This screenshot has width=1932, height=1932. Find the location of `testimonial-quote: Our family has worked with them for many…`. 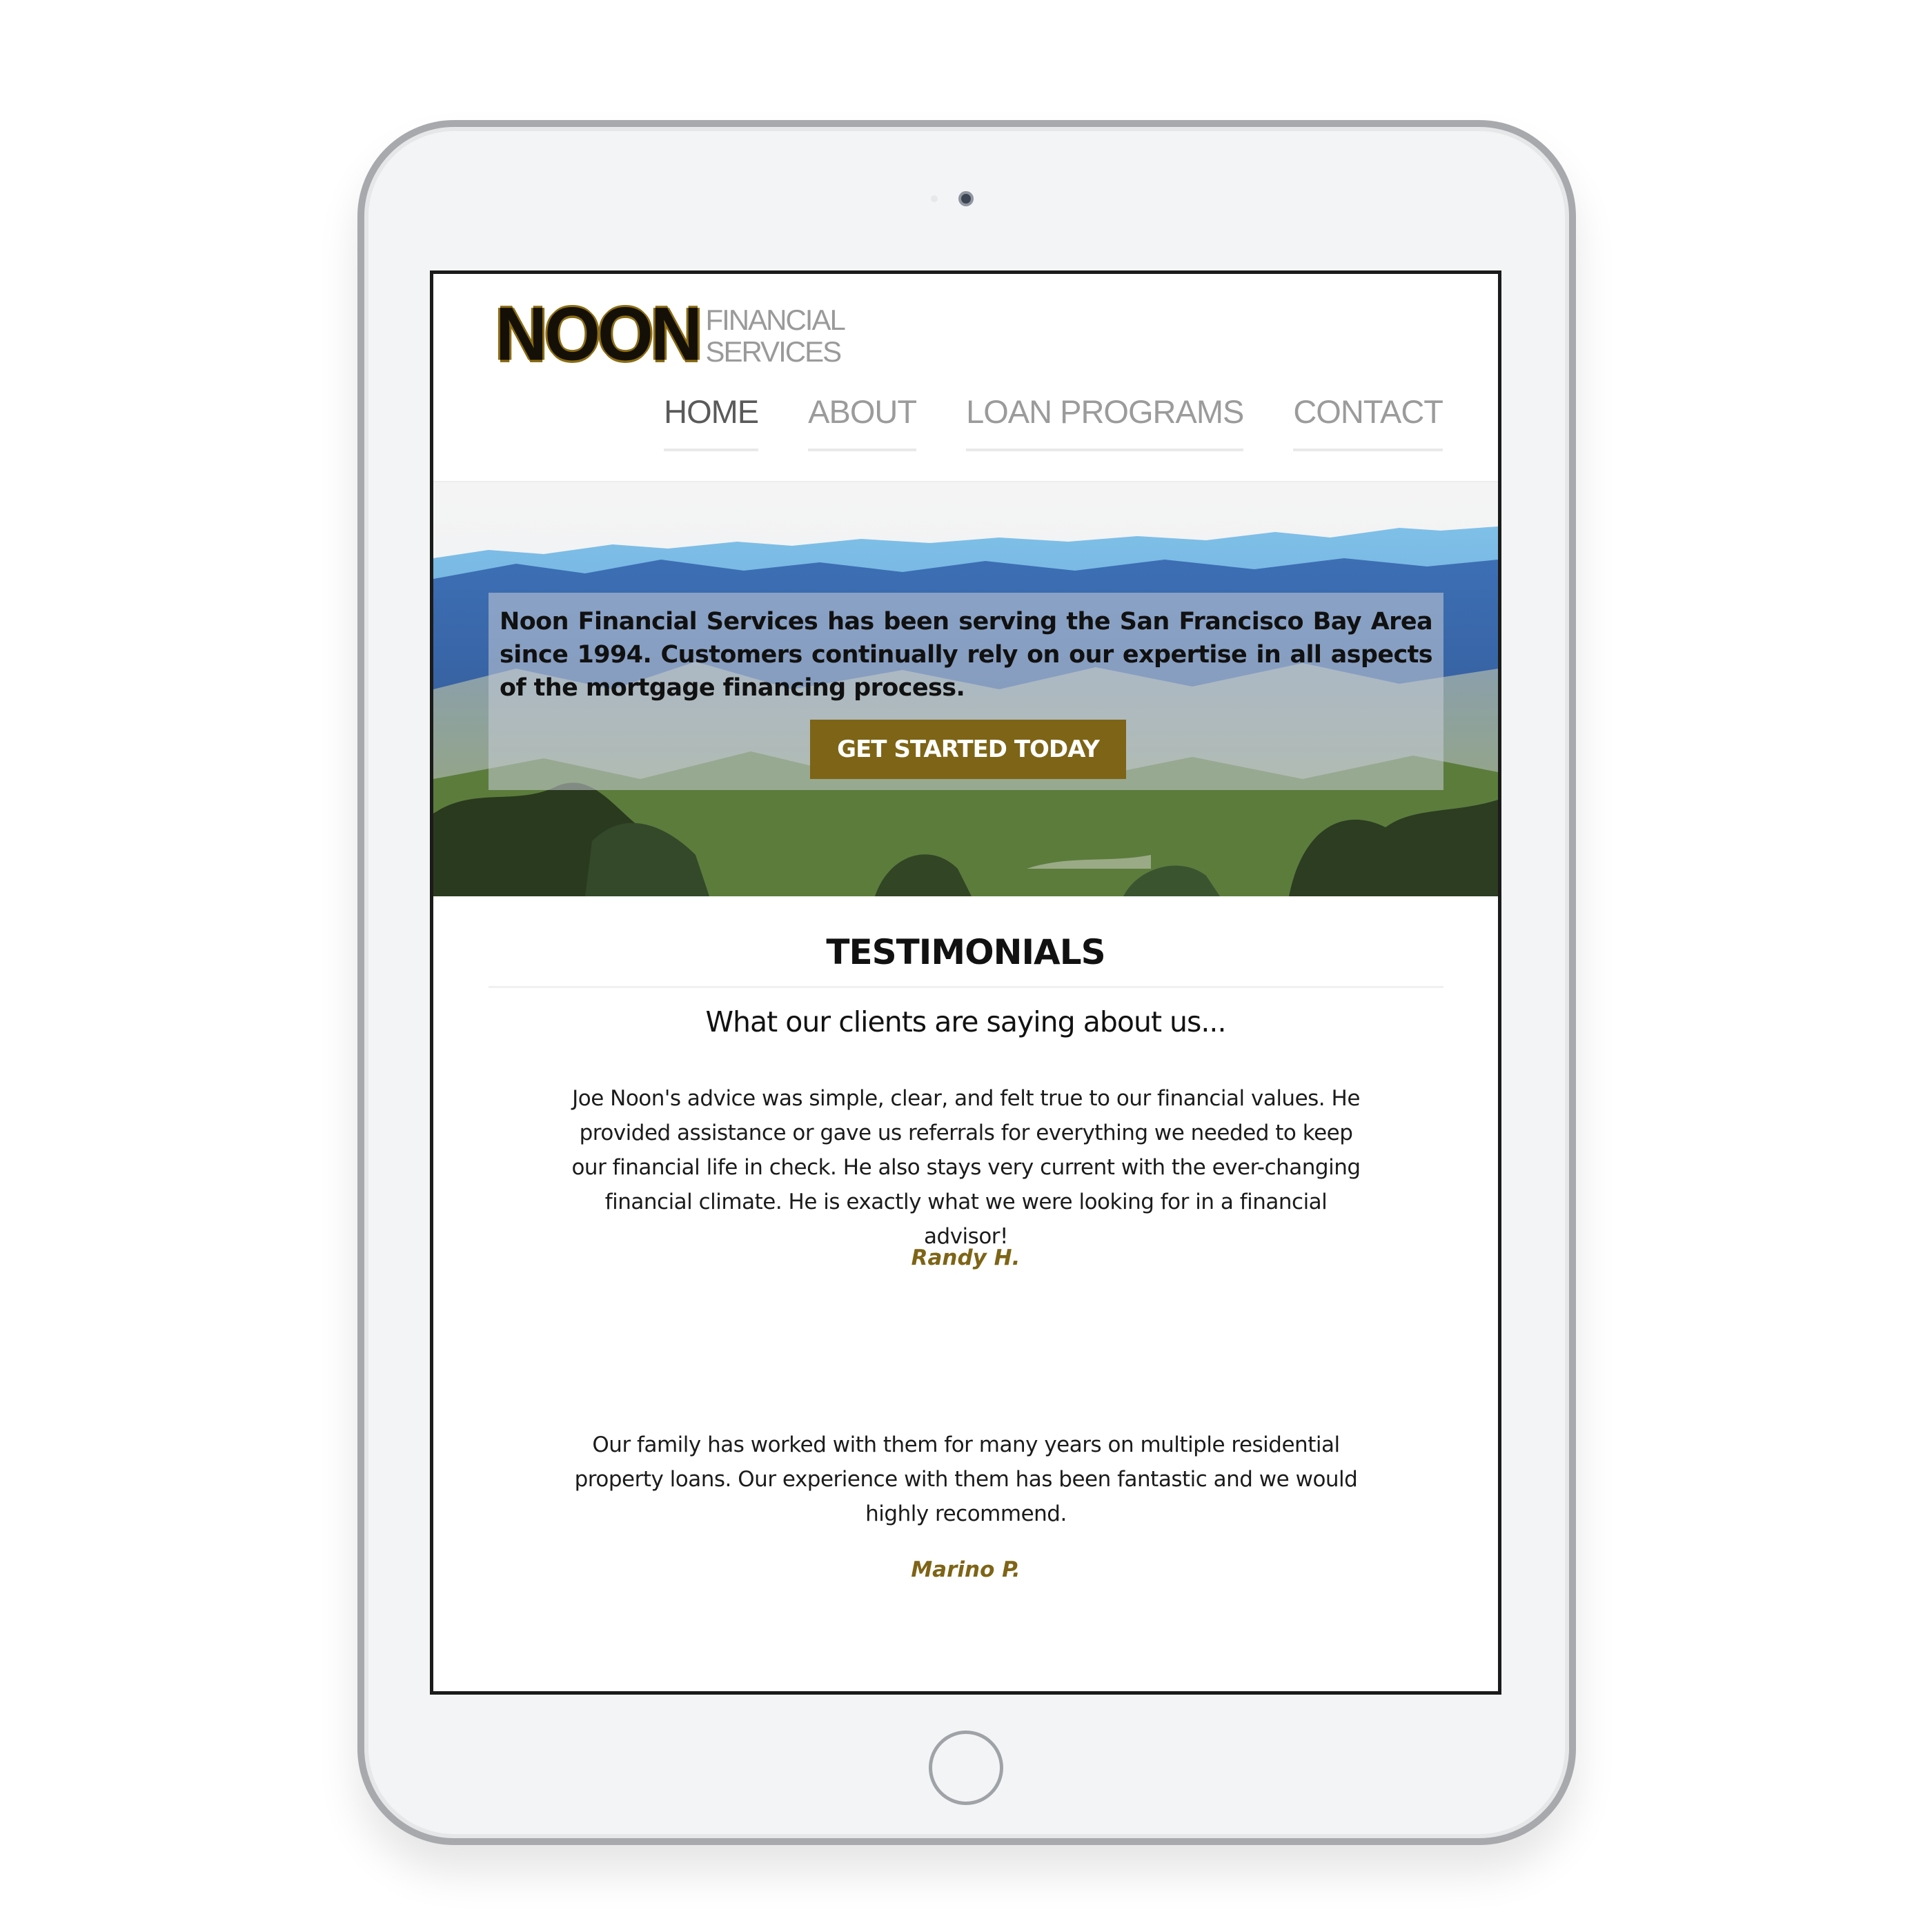

testimonial-quote: Our family has worked with them for many… is located at coordinates (966, 1479).